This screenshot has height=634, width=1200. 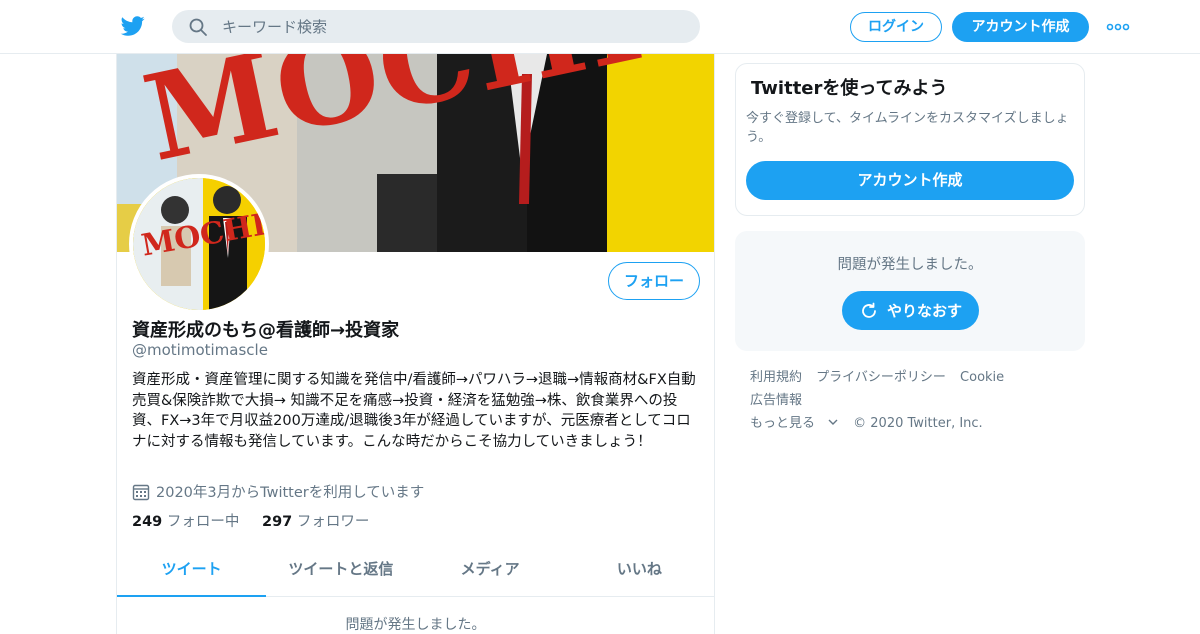 What do you see at coordinates (776, 377) in the screenshot?
I see `footer-link-terms: 利用規約` at bounding box center [776, 377].